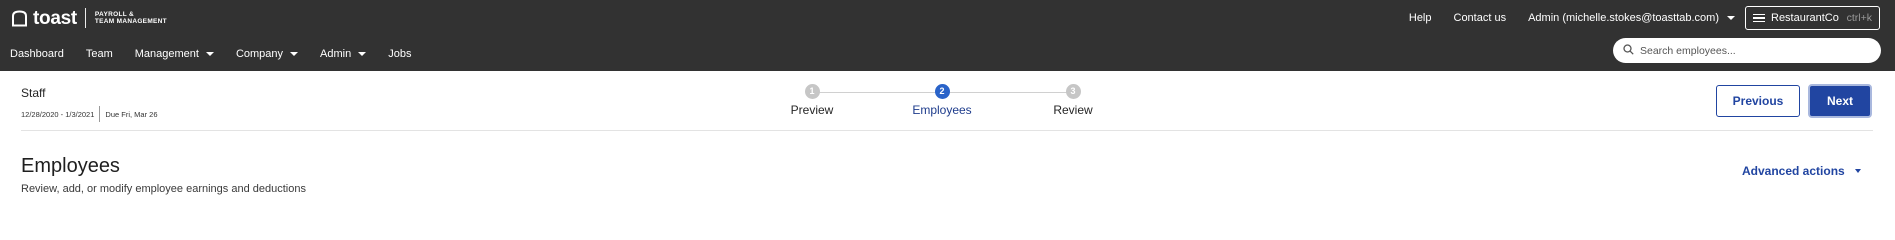 The height and width of the screenshot is (240, 1895). What do you see at coordinates (1750, 50) in the screenshot?
I see `search-input` at bounding box center [1750, 50].